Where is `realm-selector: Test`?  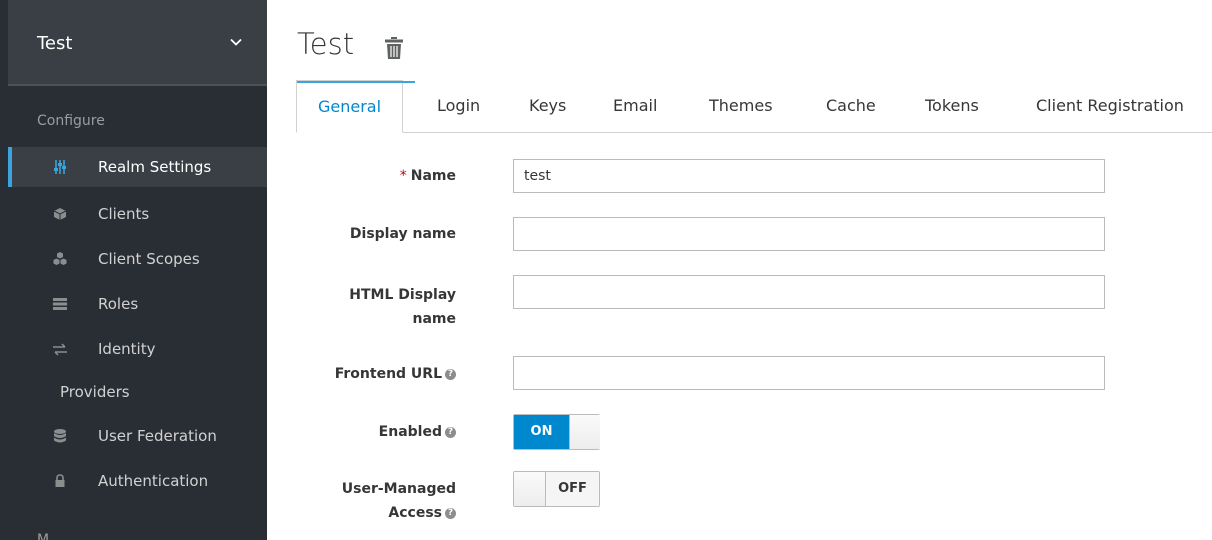 realm-selector: Test is located at coordinates (137, 43).